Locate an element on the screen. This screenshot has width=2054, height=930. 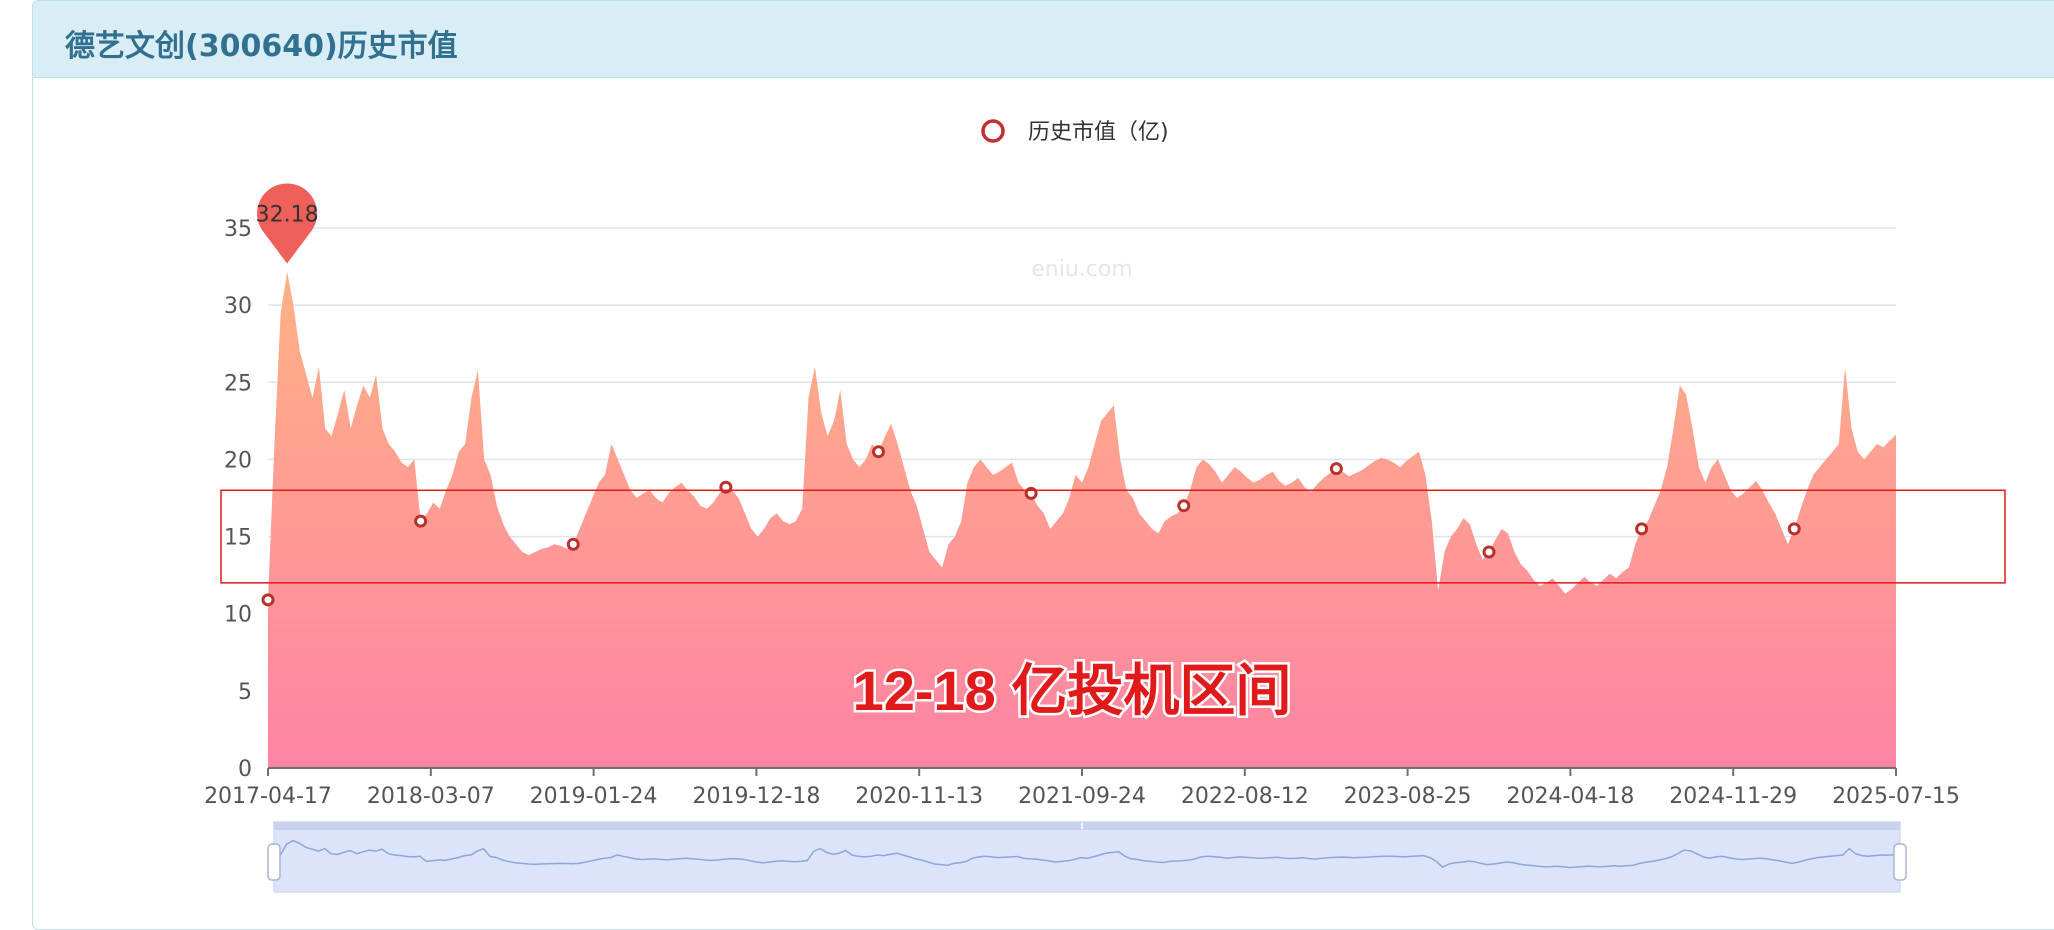
y-tick-label: 25 is located at coordinates (238, 383).